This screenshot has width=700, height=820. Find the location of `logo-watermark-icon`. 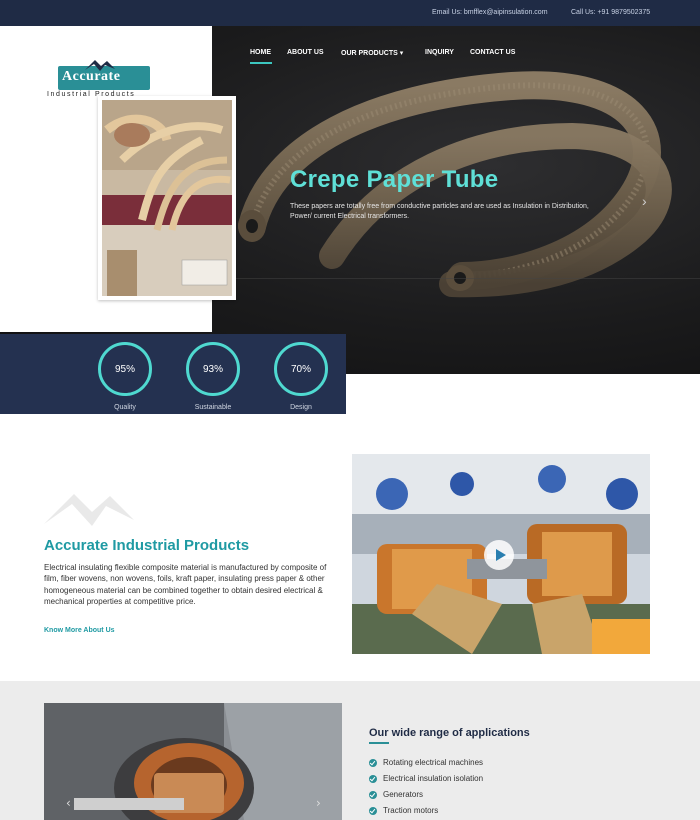

logo-watermark-icon is located at coordinates (89, 510).